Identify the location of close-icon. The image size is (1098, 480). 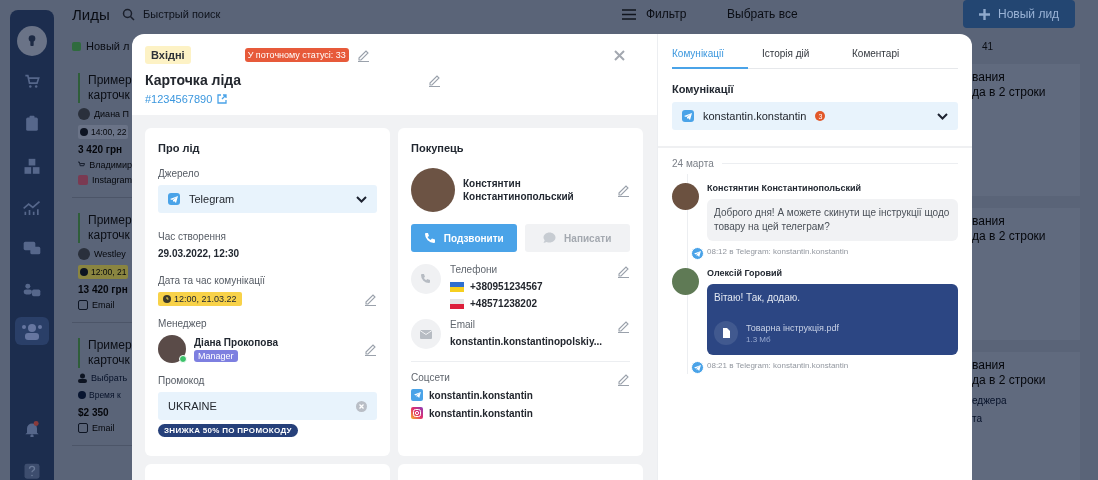
(619, 55).